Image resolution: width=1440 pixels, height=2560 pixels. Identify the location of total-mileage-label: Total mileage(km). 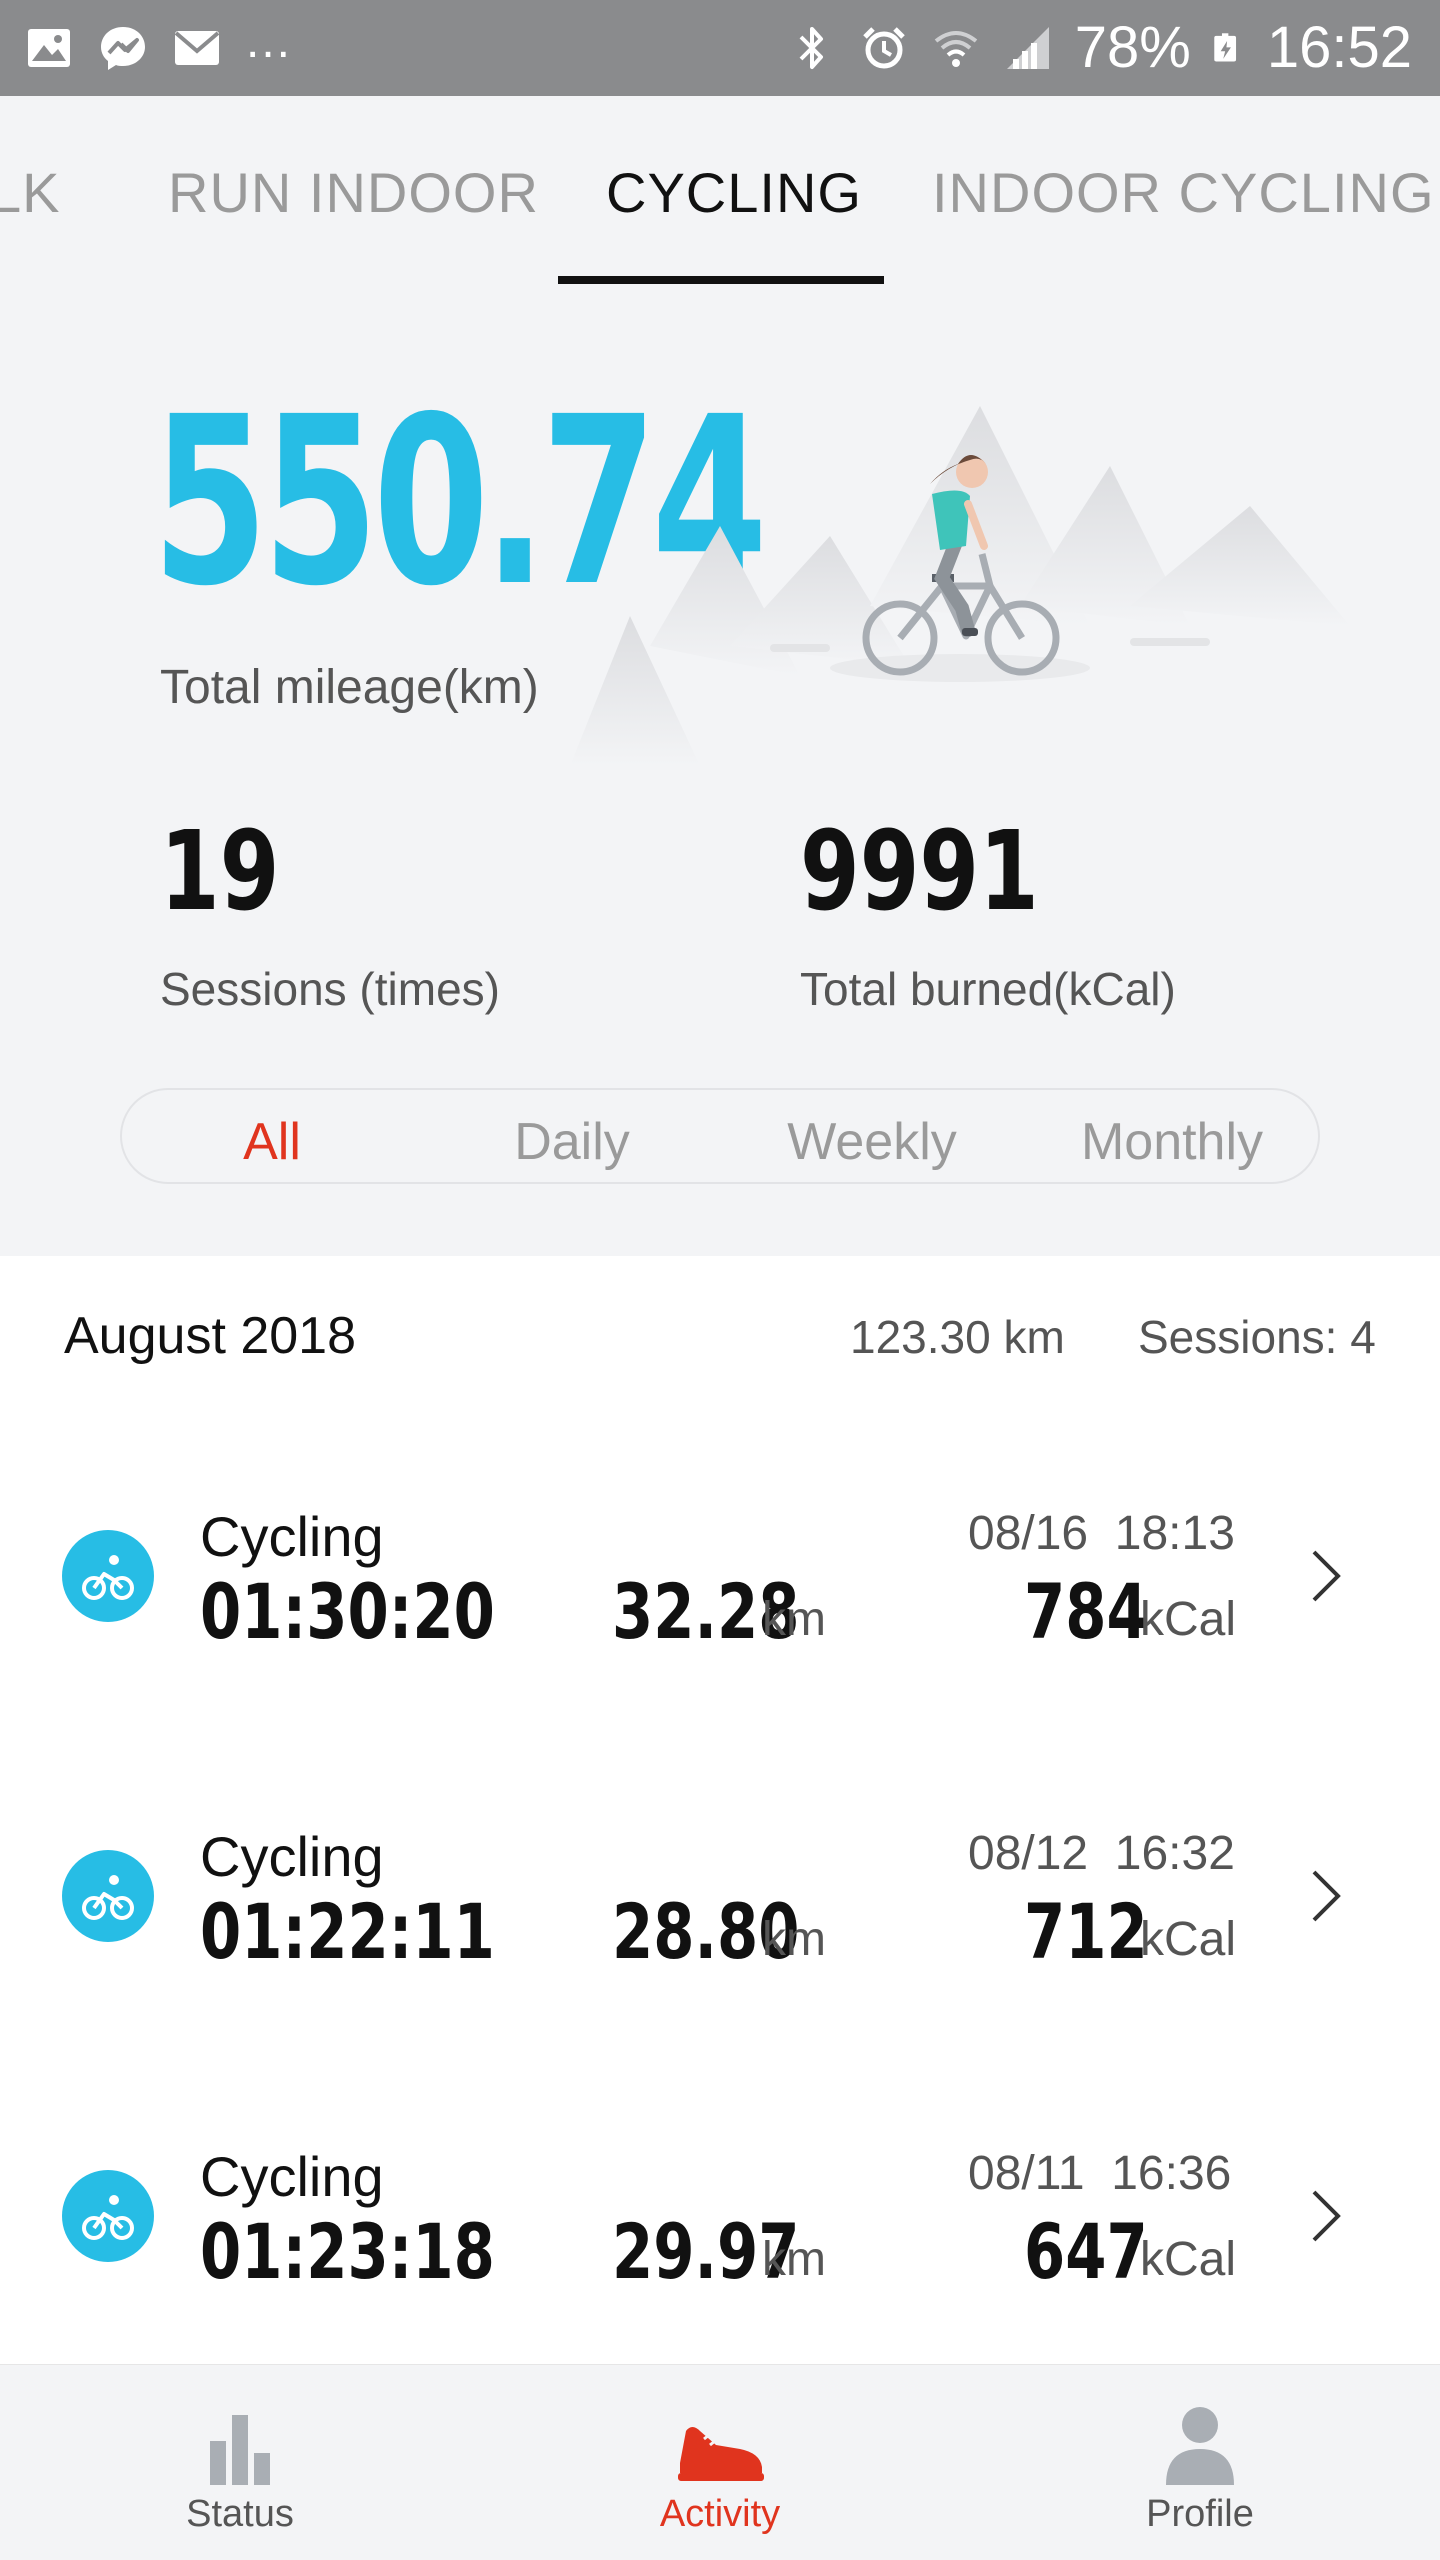
(349, 687).